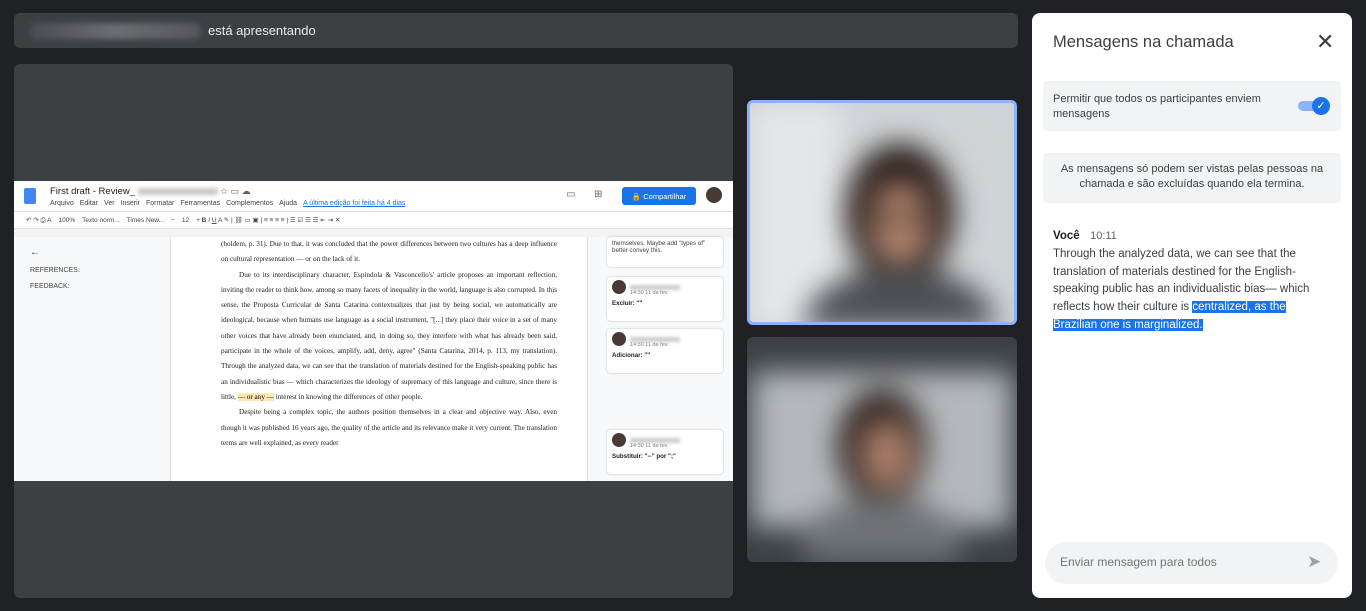 Image resolution: width=1366 pixels, height=611 pixels. Describe the element at coordinates (67, 220) in the screenshot. I see `zoom-value: 100%` at that location.